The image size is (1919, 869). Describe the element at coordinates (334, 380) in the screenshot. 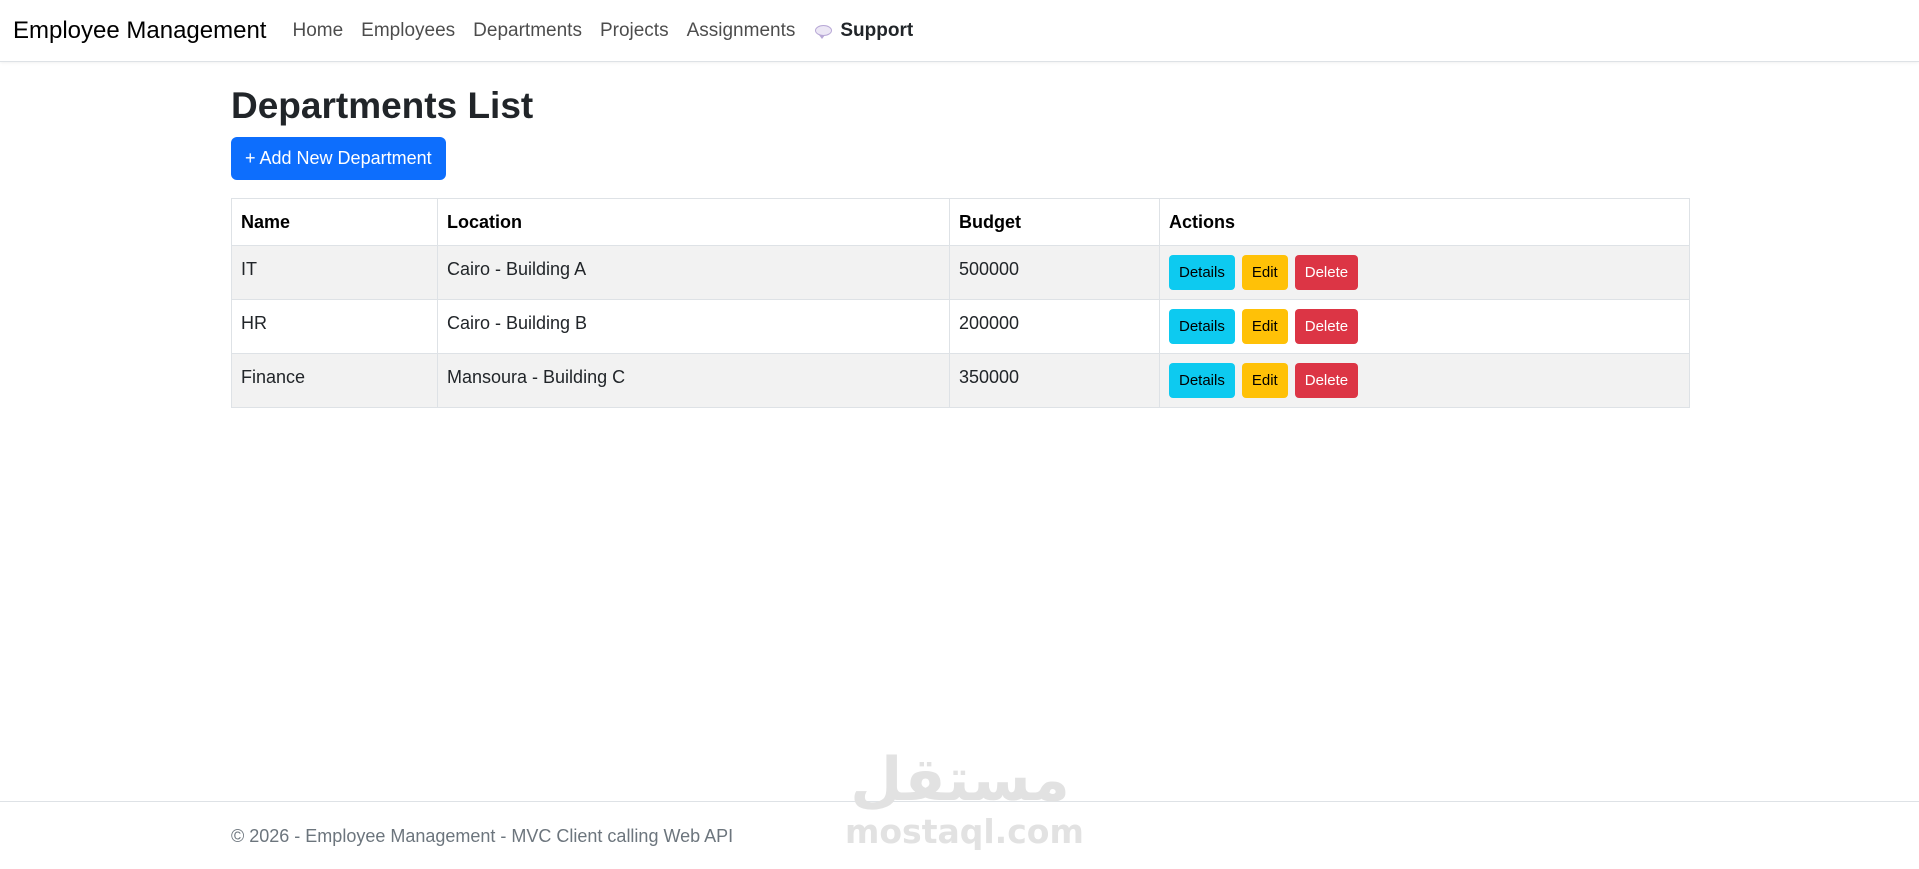

I see `cell-name: Finance` at that location.